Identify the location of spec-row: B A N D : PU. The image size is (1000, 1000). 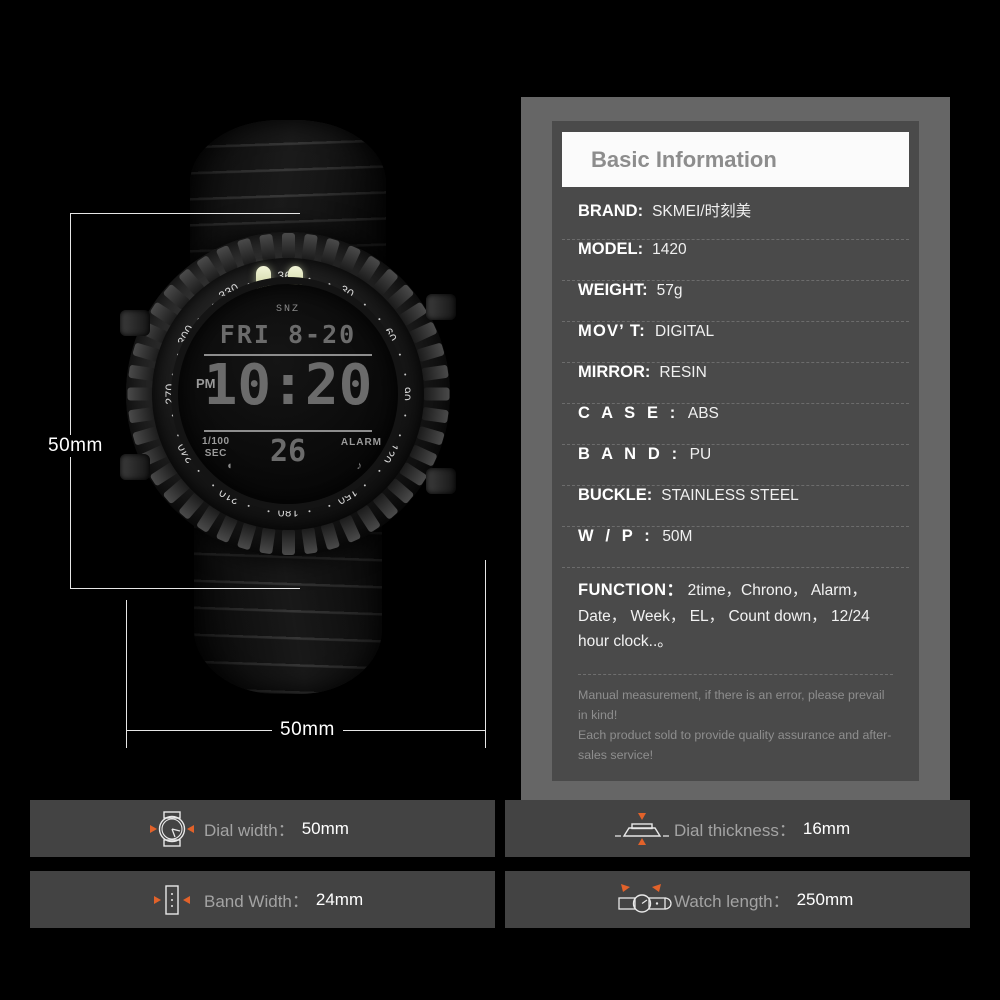
(735, 465).